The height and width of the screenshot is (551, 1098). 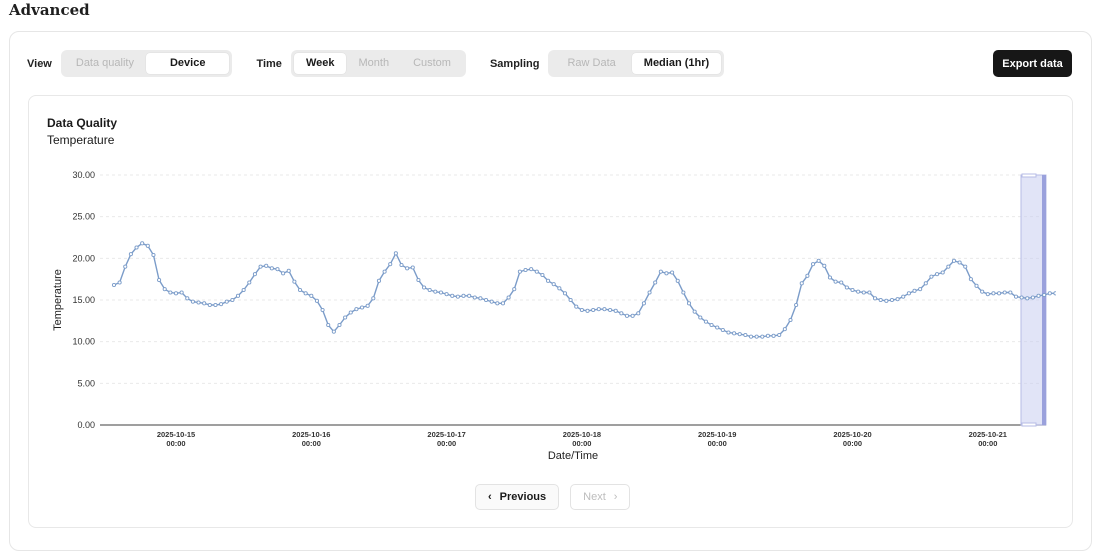 I want to click on time-option-month: Month, so click(x=373, y=63).